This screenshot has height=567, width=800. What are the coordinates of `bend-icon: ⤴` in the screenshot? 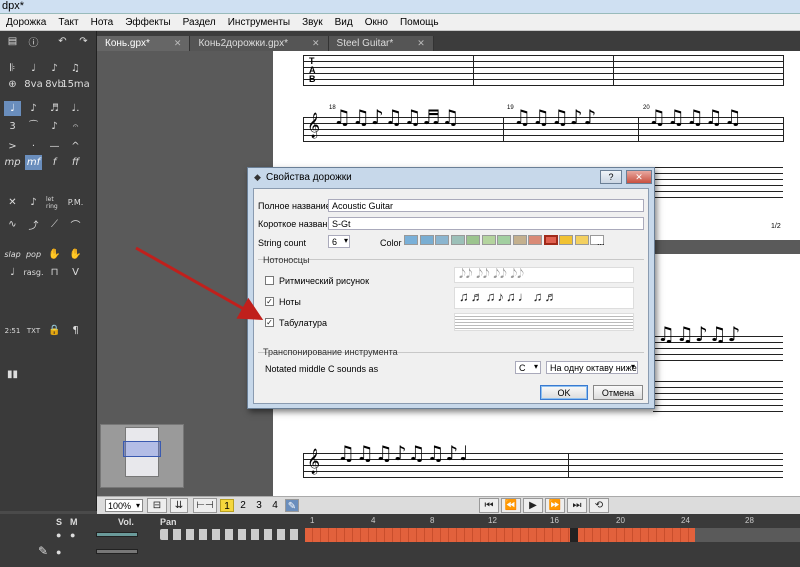 It's located at (33, 224).